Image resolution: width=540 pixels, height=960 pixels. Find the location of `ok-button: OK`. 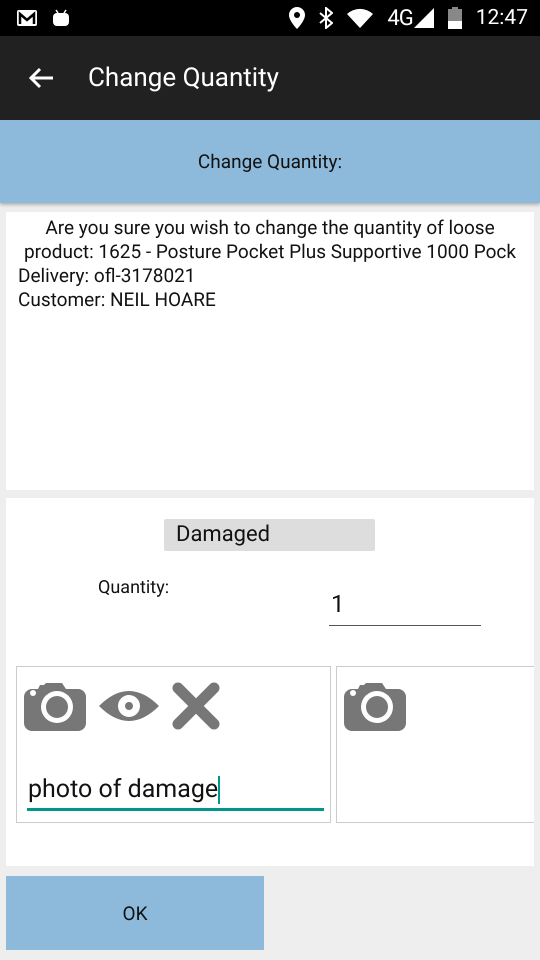

ok-button: OK is located at coordinates (135, 913).